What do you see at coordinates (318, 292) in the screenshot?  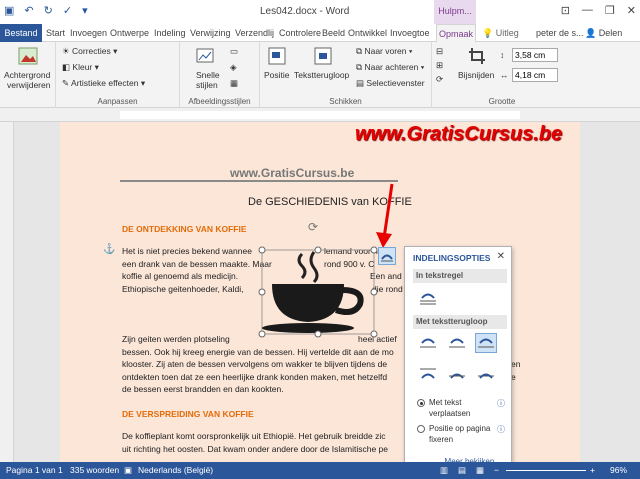 I see `coffee-cup-image` at bounding box center [318, 292].